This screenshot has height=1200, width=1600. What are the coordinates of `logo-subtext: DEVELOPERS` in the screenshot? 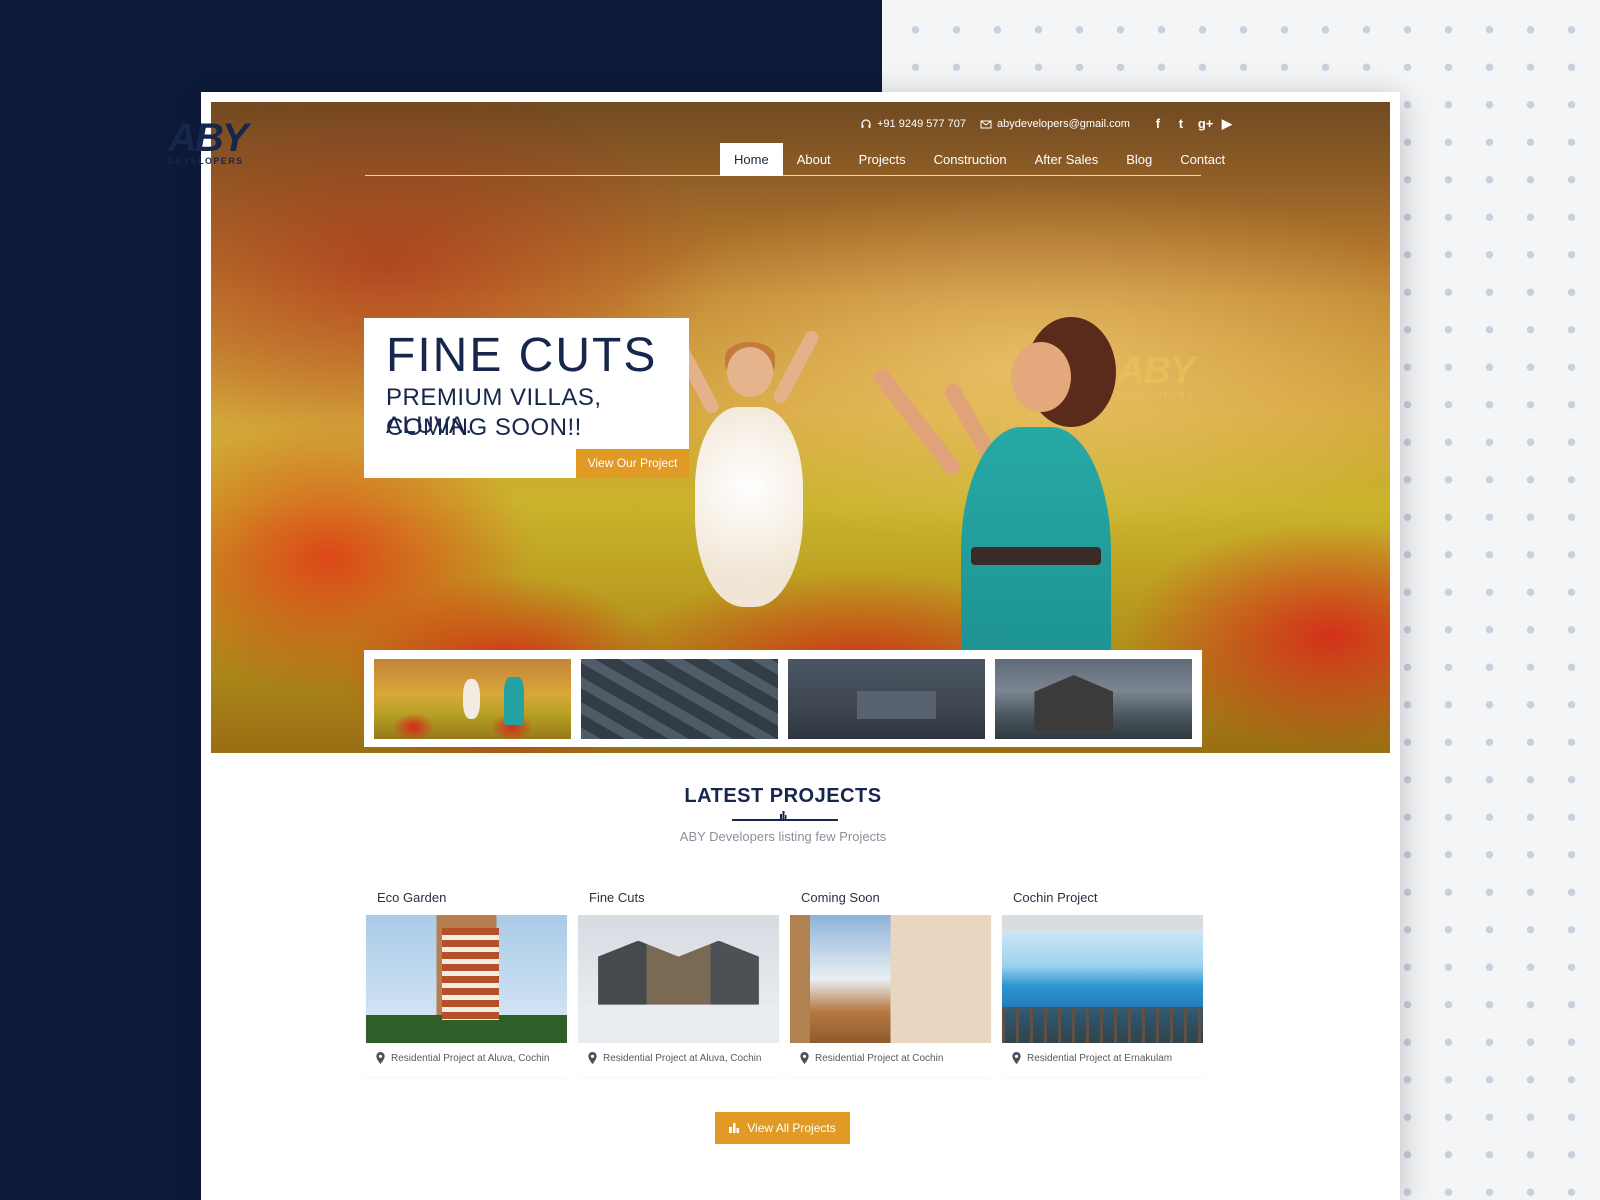 It's located at (206, 161).